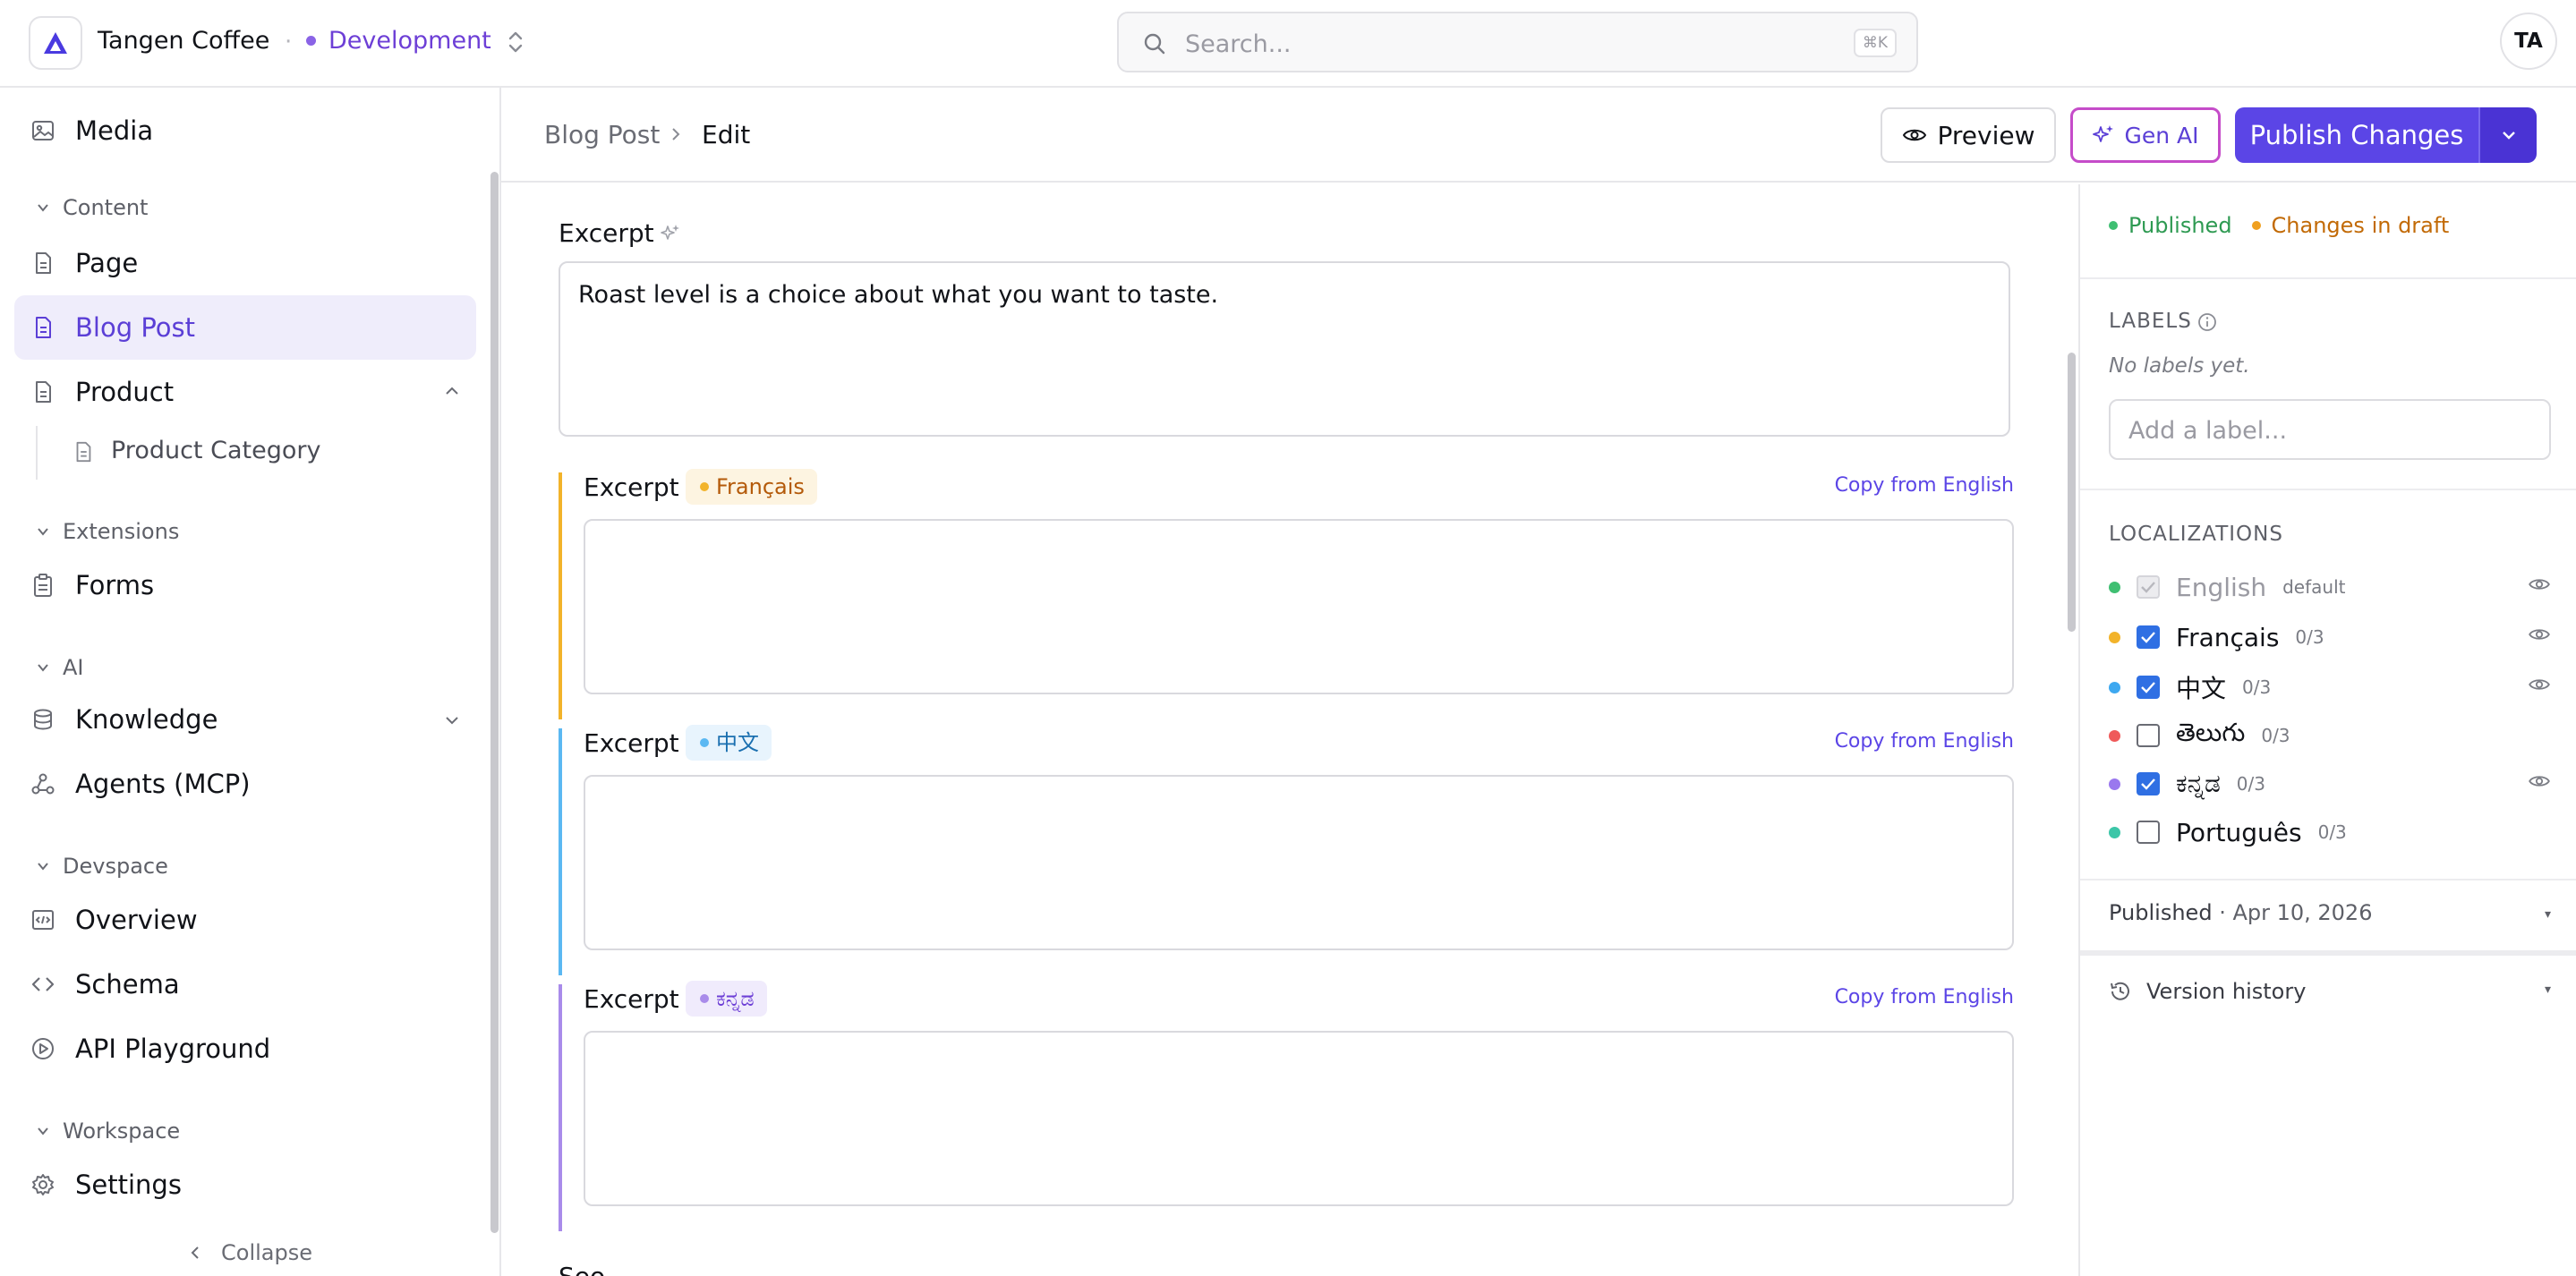  I want to click on locale-name: తెలుగు, so click(2211, 732).